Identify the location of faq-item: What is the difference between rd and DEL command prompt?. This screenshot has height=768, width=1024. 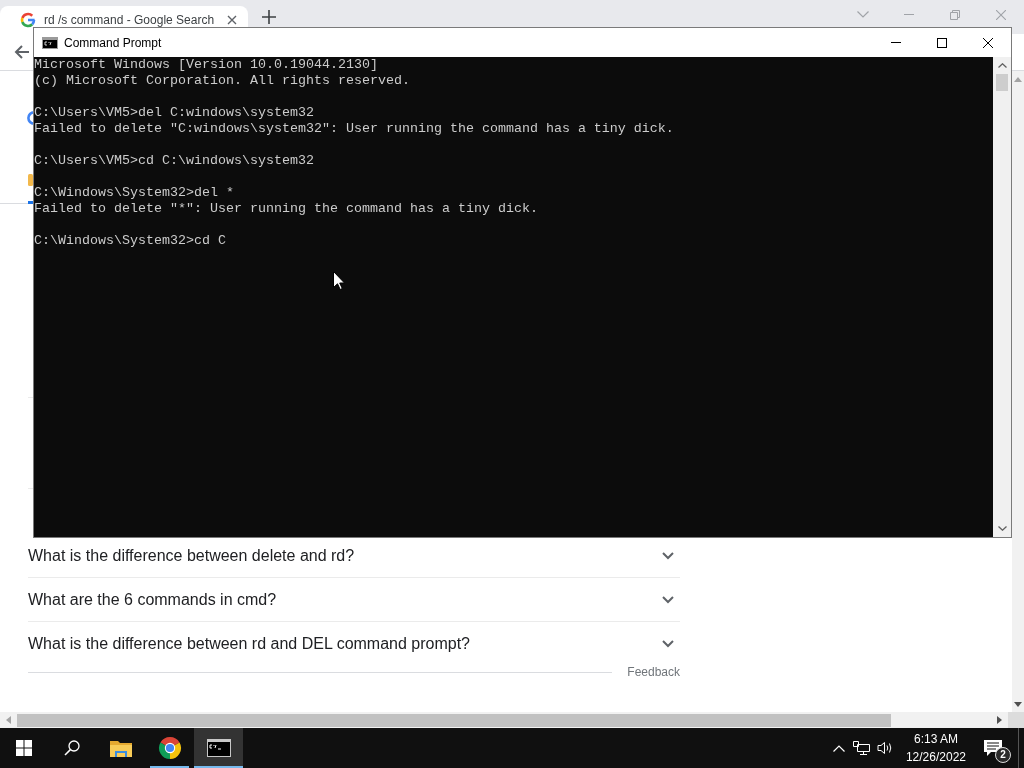
(354, 644).